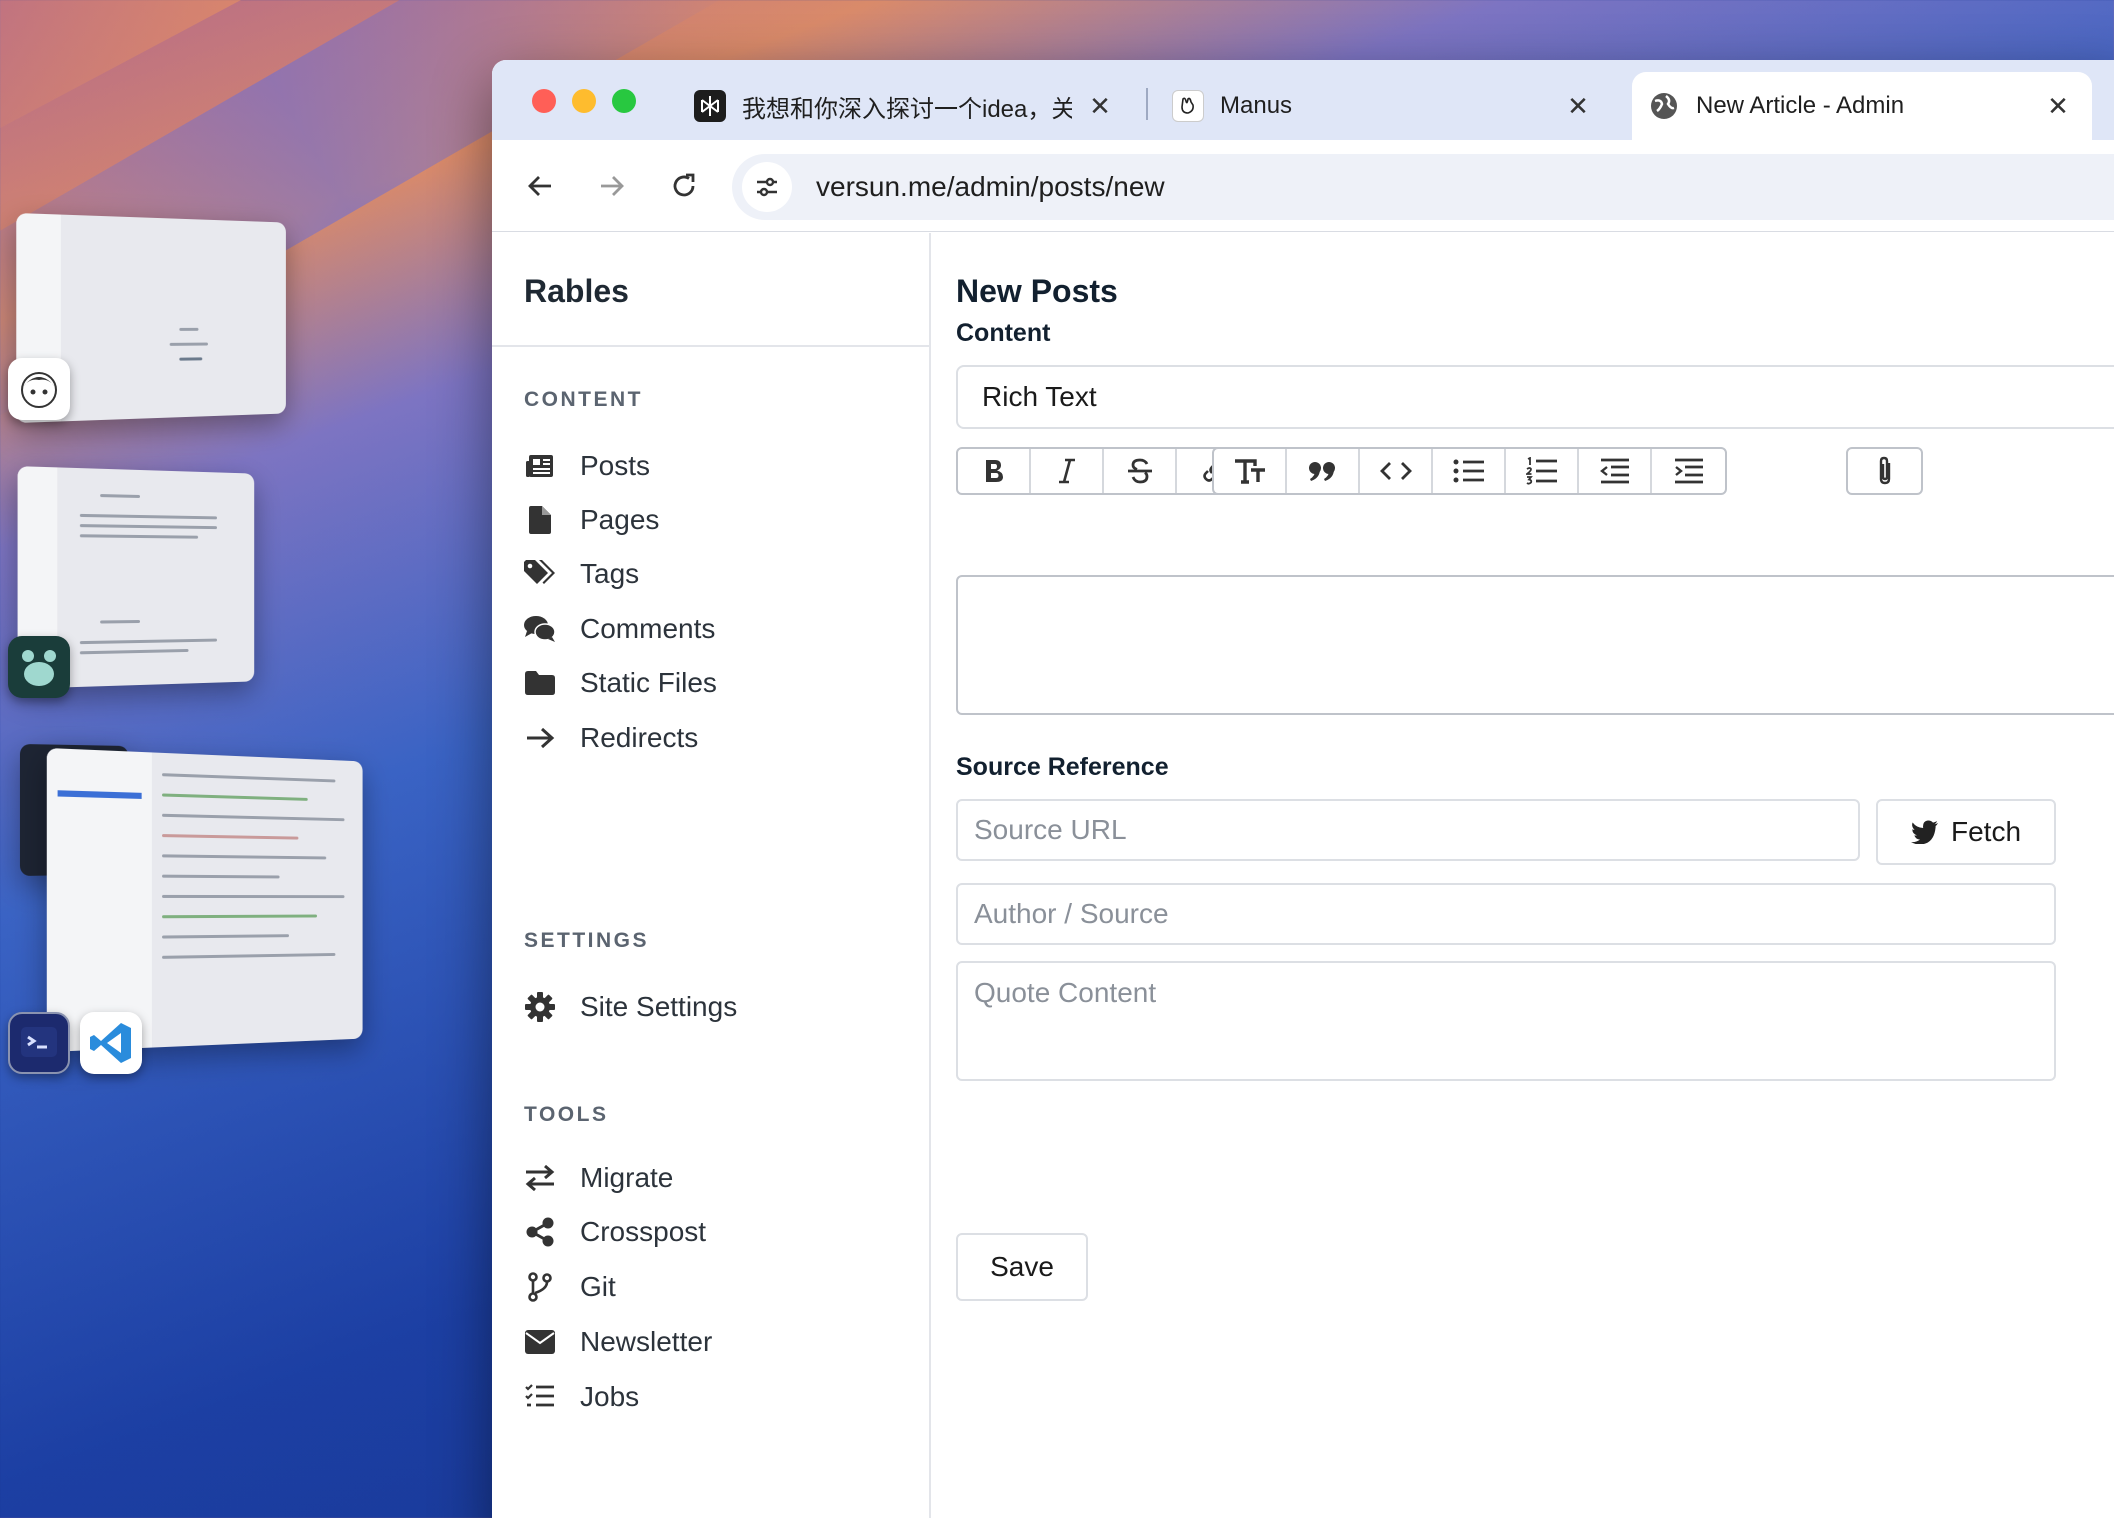 The width and height of the screenshot is (2114, 1518). What do you see at coordinates (39, 389) in the screenshot?
I see `anime-avatar-app-icon` at bounding box center [39, 389].